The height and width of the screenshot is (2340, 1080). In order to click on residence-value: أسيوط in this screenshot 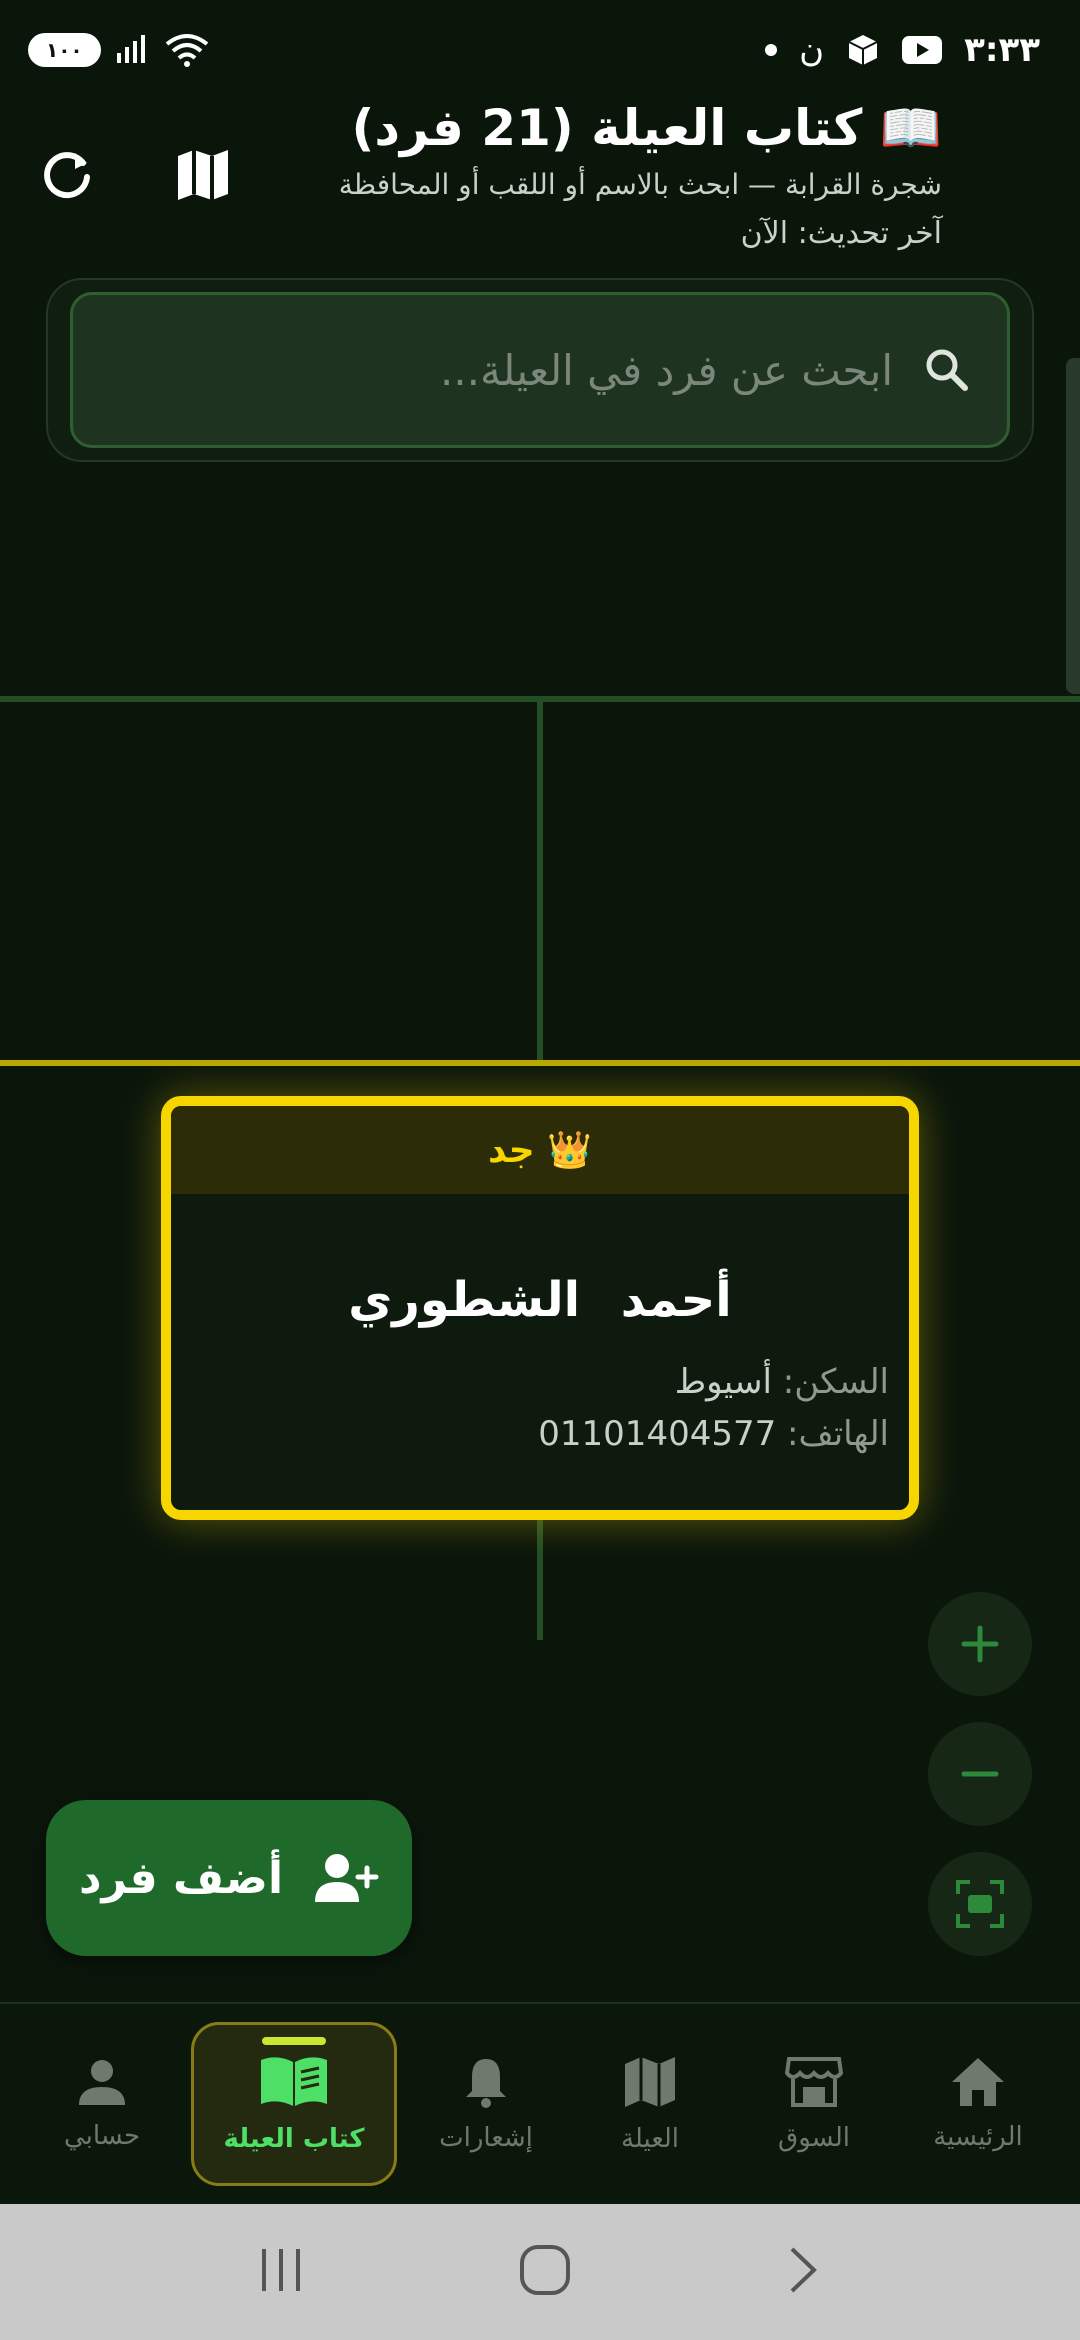, I will do `click(723, 1382)`.